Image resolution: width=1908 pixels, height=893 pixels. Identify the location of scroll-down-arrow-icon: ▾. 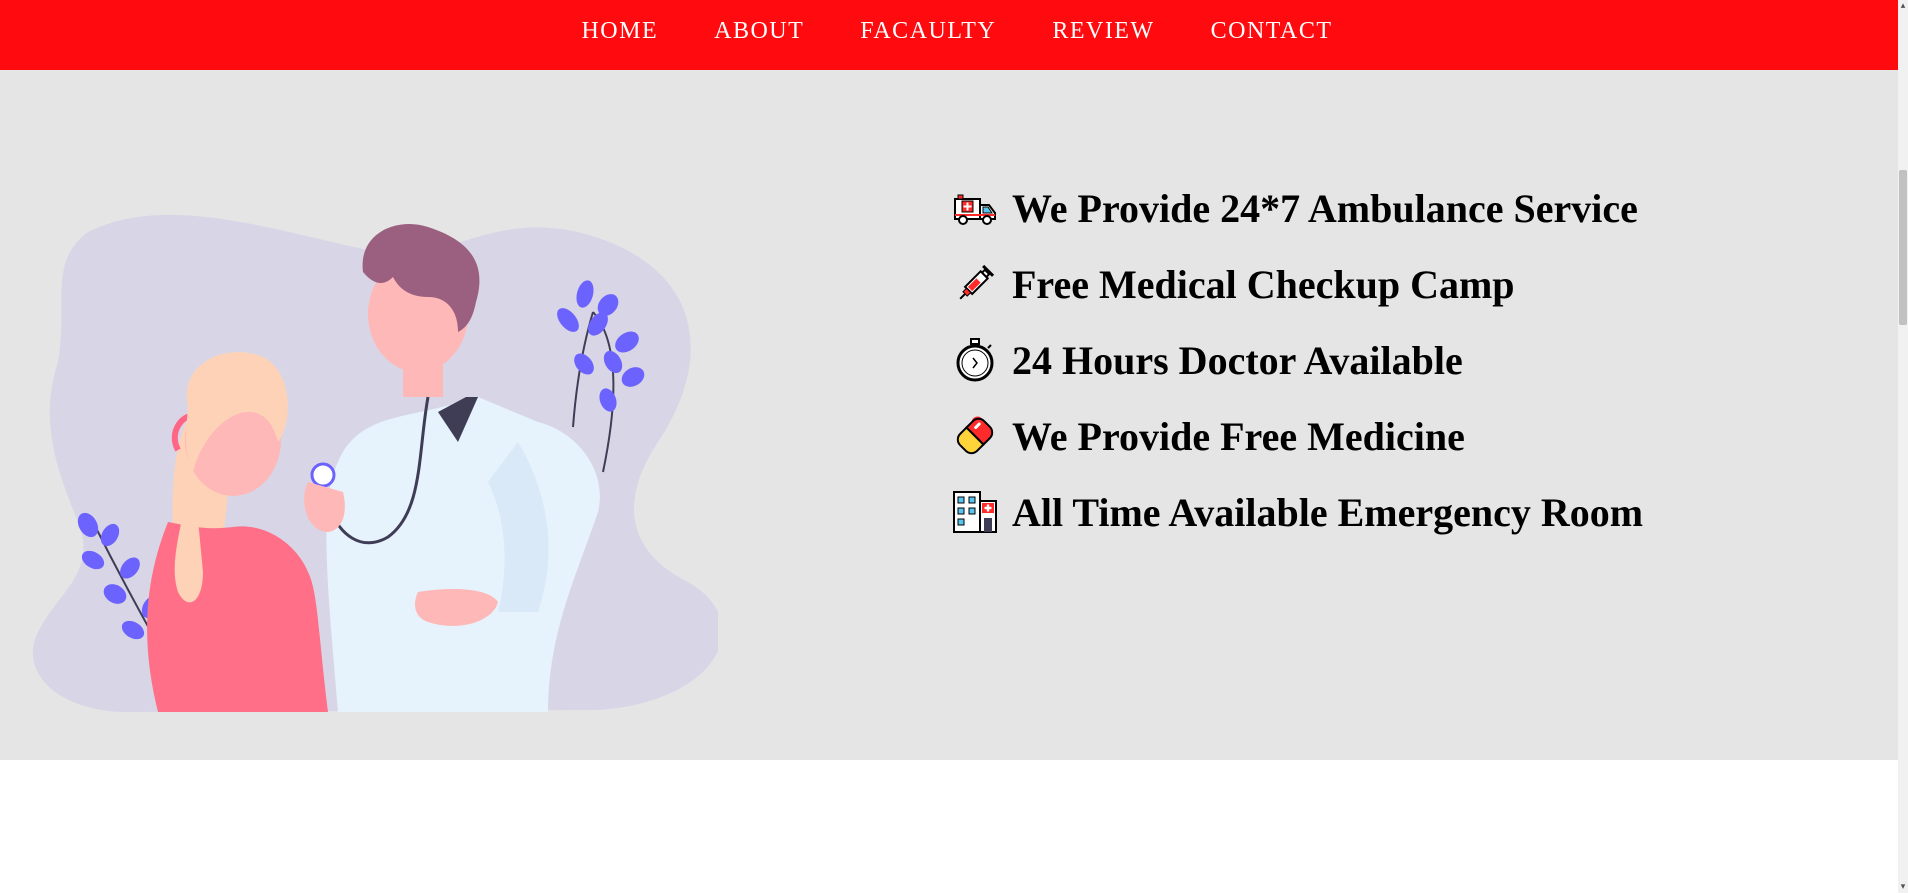
(1903, 887).